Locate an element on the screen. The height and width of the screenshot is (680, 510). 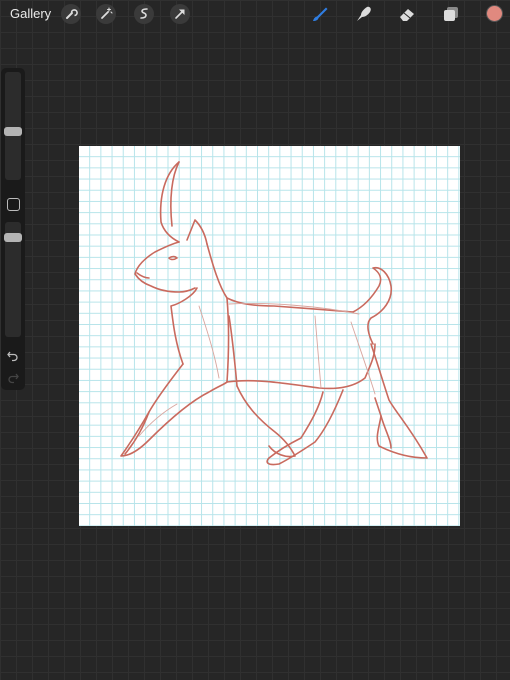
color-picker-button is located at coordinates (494, 13).